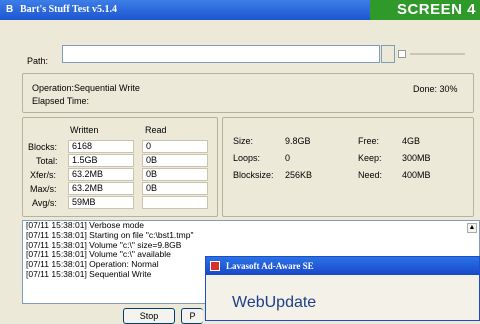 The height and width of the screenshot is (324, 480). I want to click on blocksize-label: Blocksize:, so click(253, 175).